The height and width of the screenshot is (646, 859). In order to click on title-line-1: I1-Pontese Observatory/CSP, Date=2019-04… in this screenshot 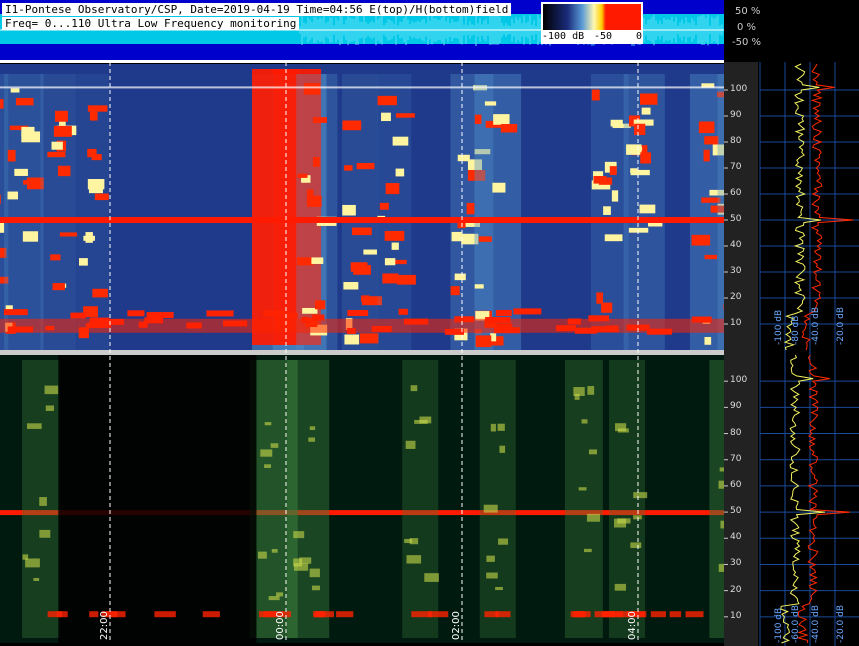, I will do `click(257, 9)`.